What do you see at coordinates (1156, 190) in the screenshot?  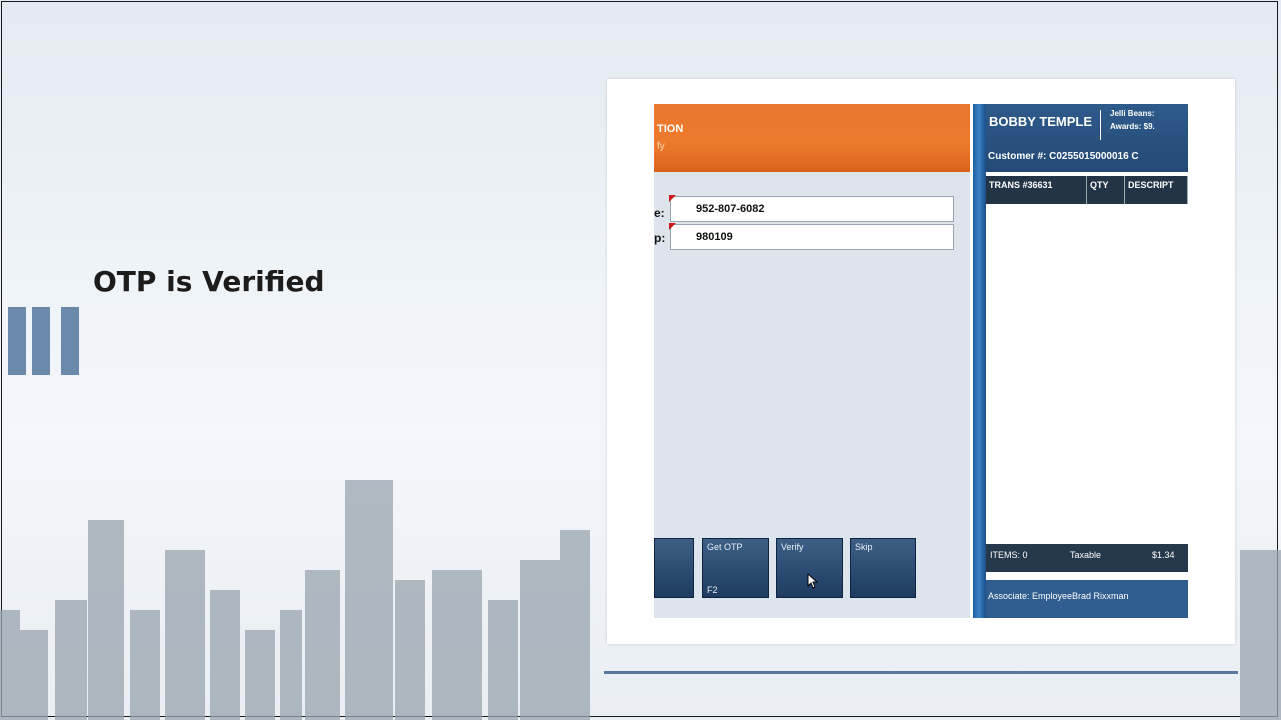 I see `column-header-description: DESCRIPT` at bounding box center [1156, 190].